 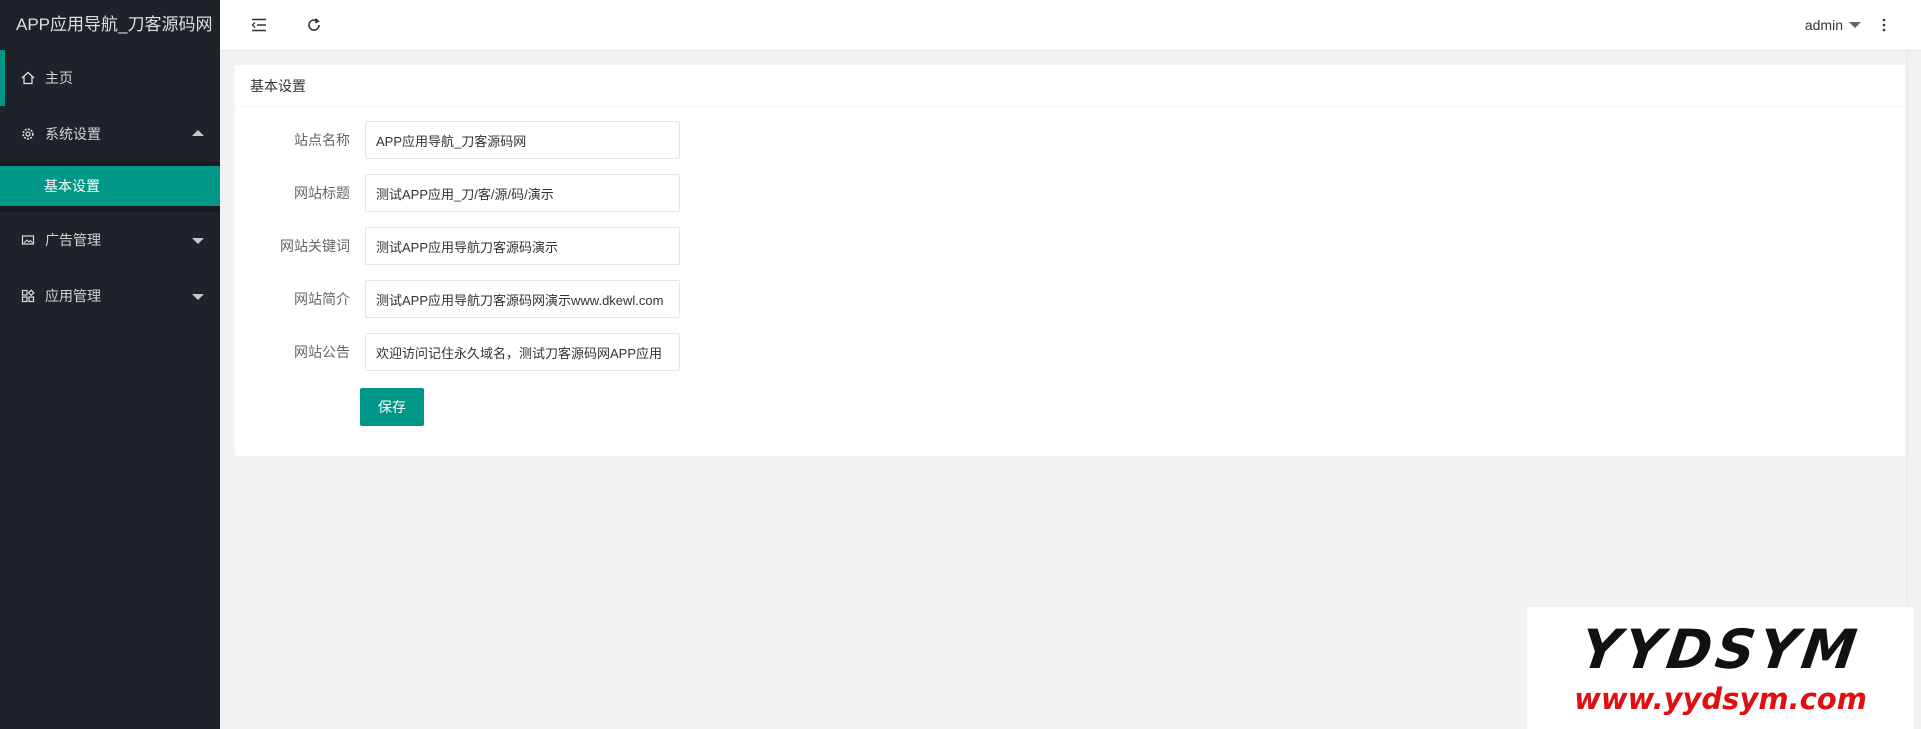 What do you see at coordinates (110, 240) in the screenshot?
I see `sidebar-item-ad-management: 广告管理` at bounding box center [110, 240].